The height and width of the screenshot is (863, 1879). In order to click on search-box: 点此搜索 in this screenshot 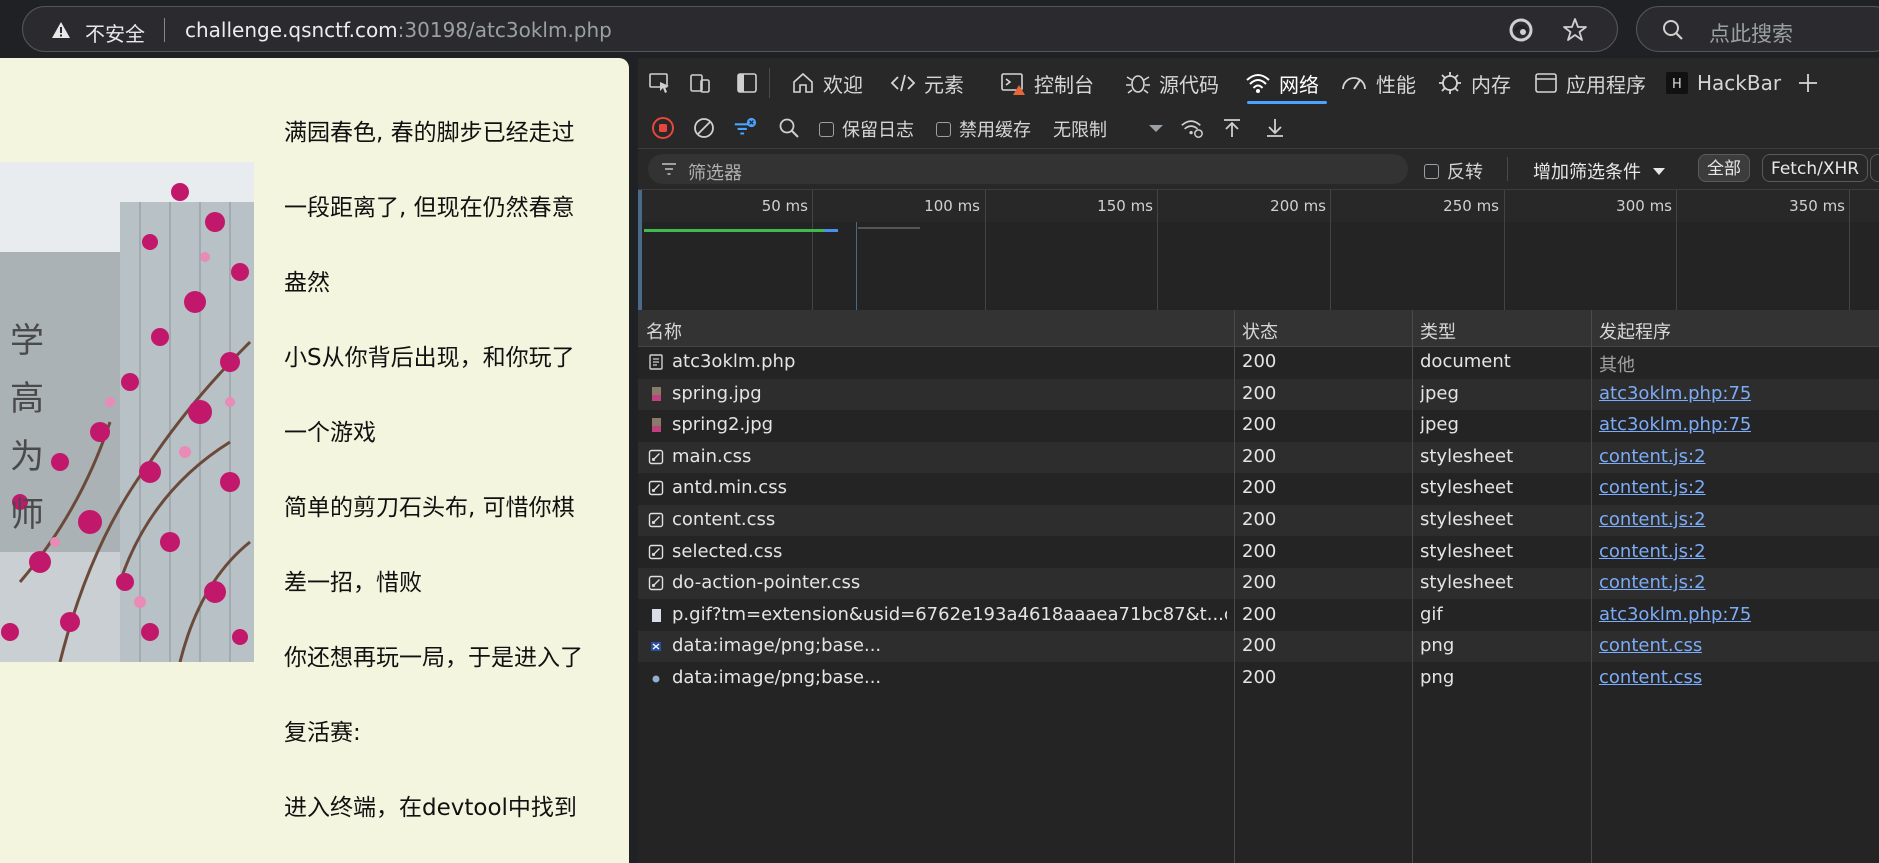, I will do `click(1757, 29)`.